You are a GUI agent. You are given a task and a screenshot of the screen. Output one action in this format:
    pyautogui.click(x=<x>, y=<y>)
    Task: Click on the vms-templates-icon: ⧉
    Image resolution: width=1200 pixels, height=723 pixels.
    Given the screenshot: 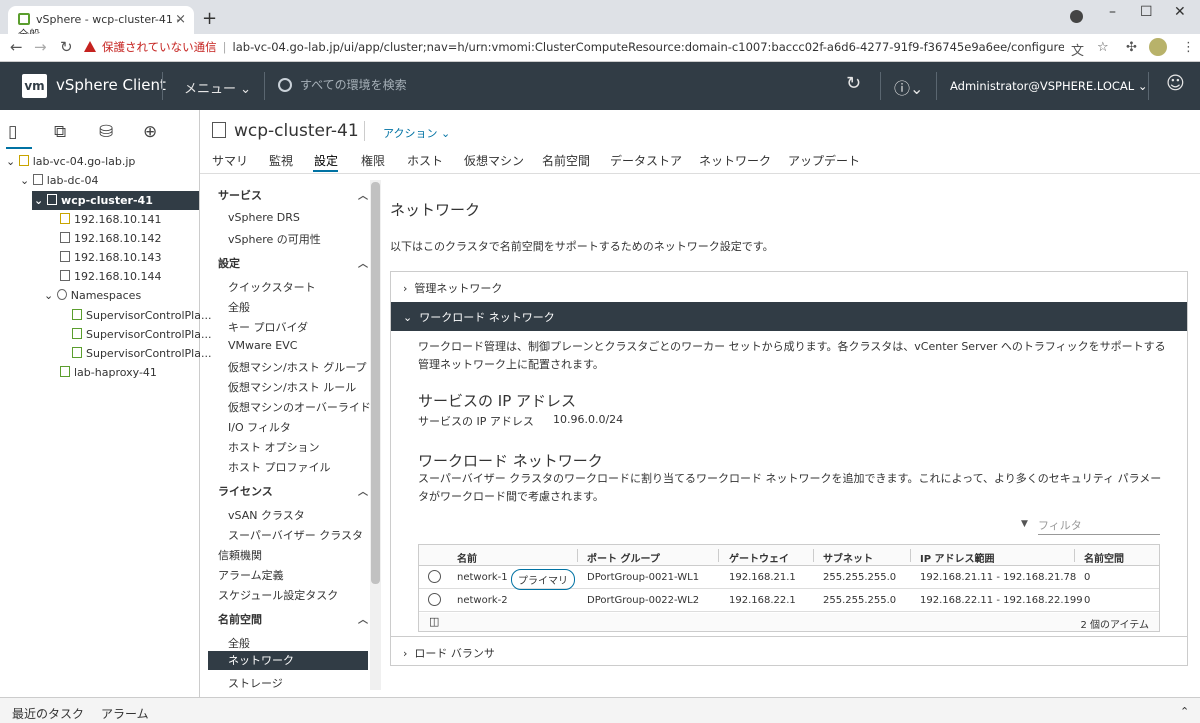 What is the action you would take?
    pyautogui.click(x=60, y=132)
    